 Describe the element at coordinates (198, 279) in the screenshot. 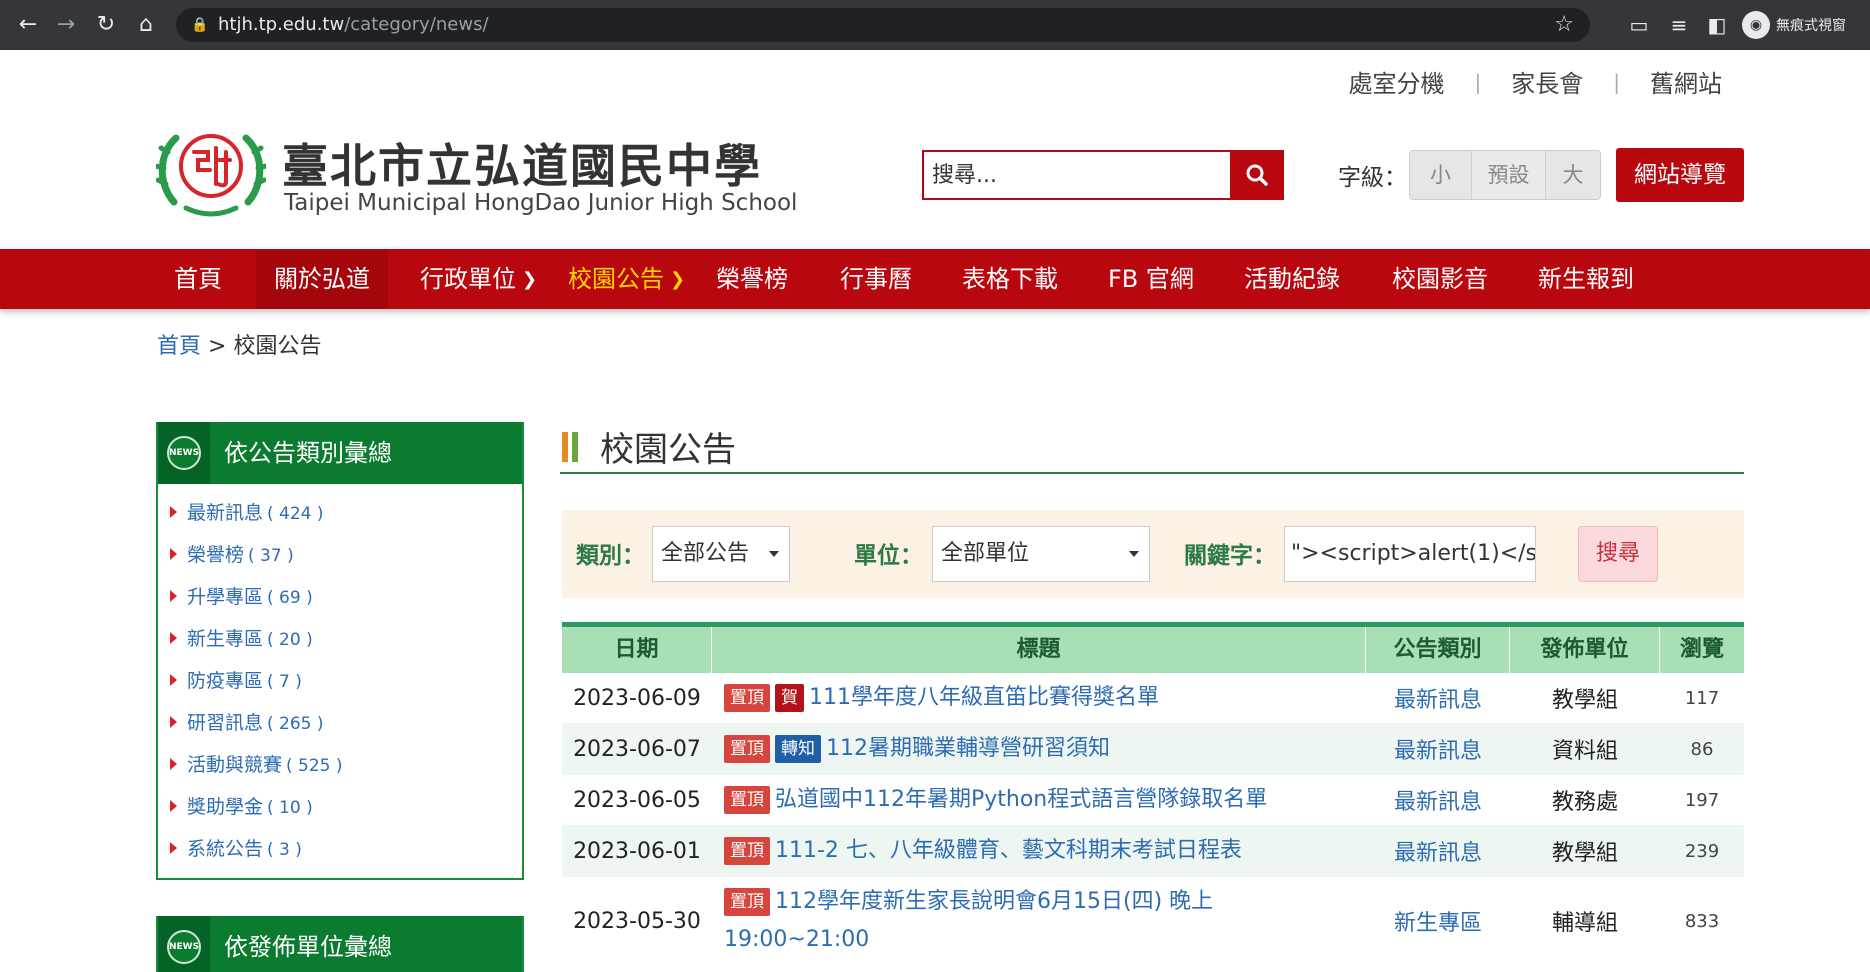

I see `nav-item-home: 首頁` at that location.